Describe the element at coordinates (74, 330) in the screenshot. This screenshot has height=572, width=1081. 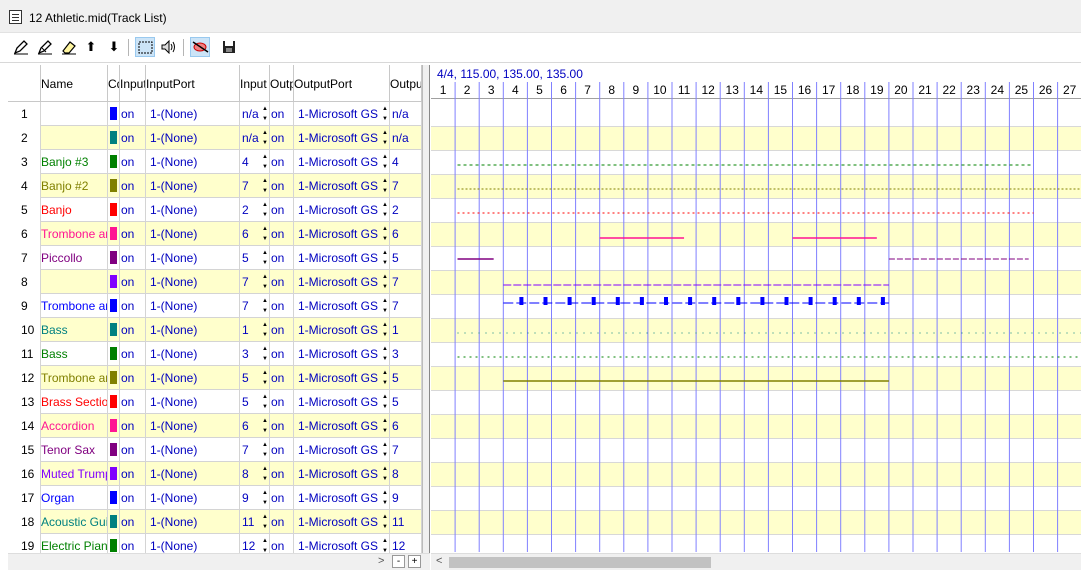
I see `track-name: Bass` at that location.